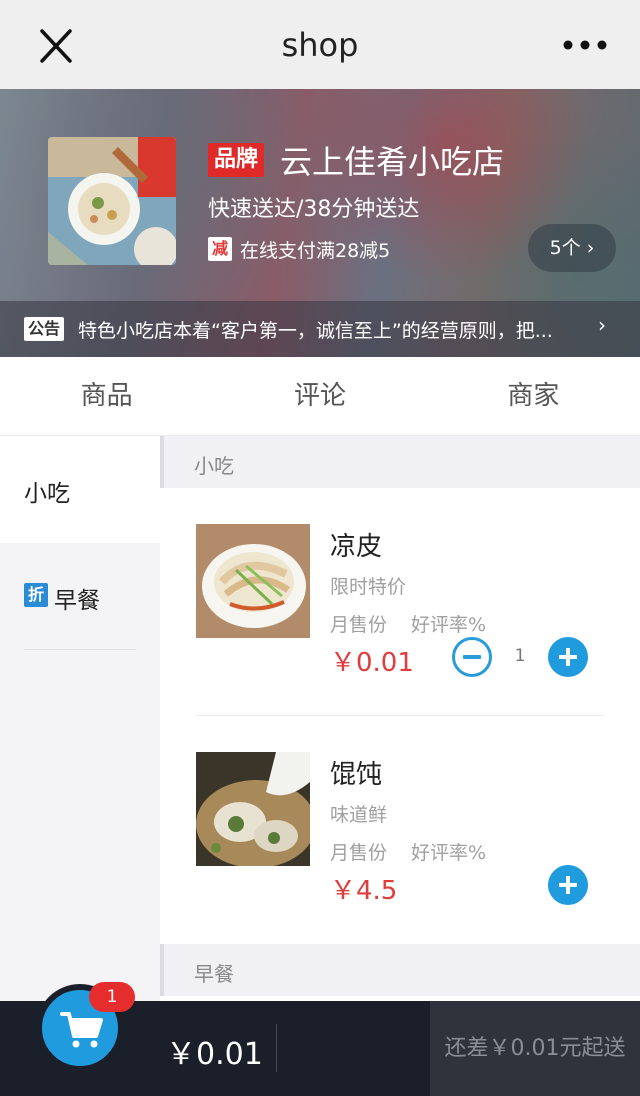  I want to click on shop-logo, so click(112, 201).